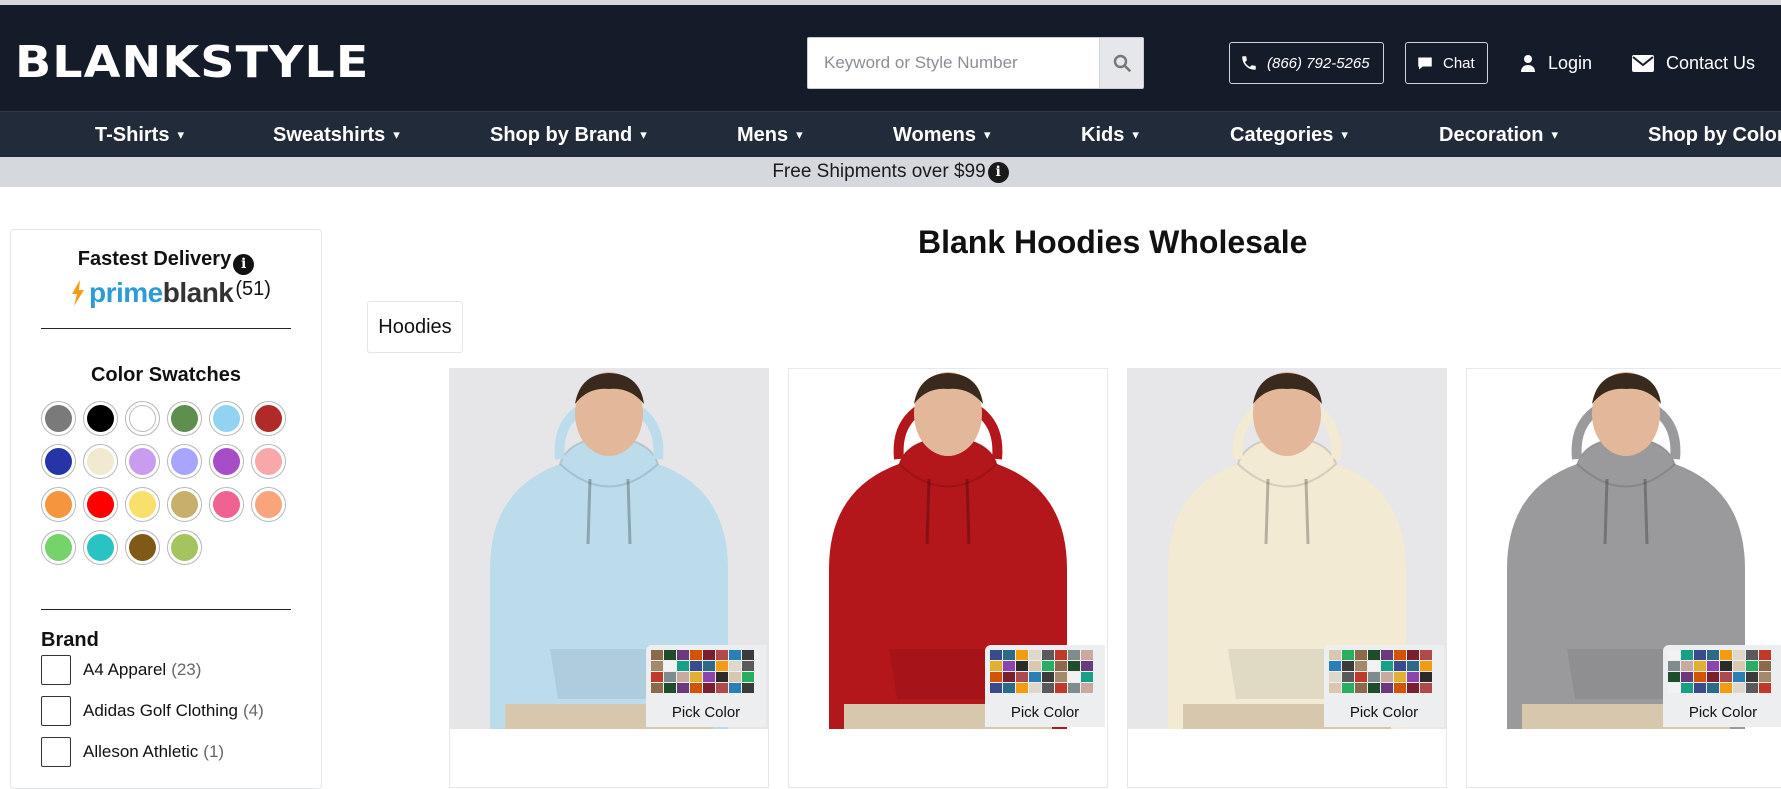 The height and width of the screenshot is (789, 1781). I want to click on brand-option: Adidas Golf Clothing (4), so click(152, 711).